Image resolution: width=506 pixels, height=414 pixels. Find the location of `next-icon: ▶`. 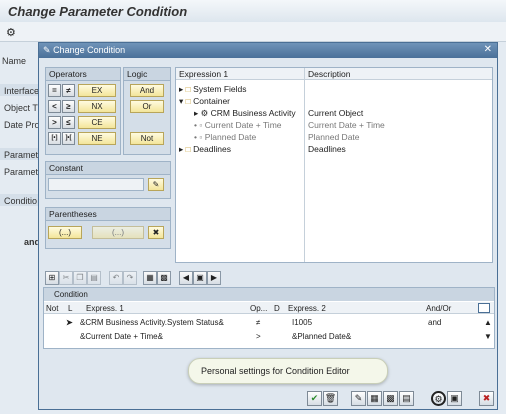

next-icon: ▶ is located at coordinates (214, 278).